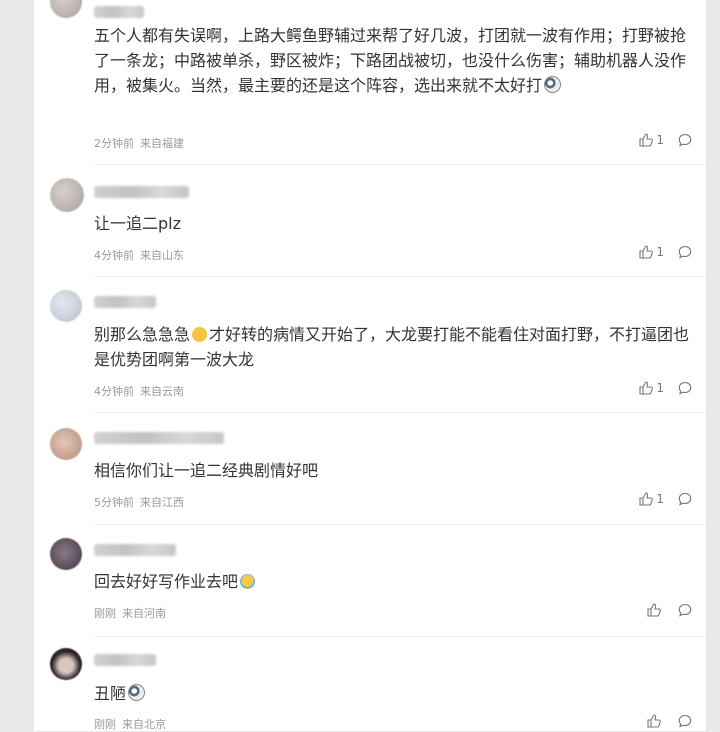 The image size is (720, 732). What do you see at coordinates (162, 143) in the screenshot?
I see `comment-location: 来自福建` at bounding box center [162, 143].